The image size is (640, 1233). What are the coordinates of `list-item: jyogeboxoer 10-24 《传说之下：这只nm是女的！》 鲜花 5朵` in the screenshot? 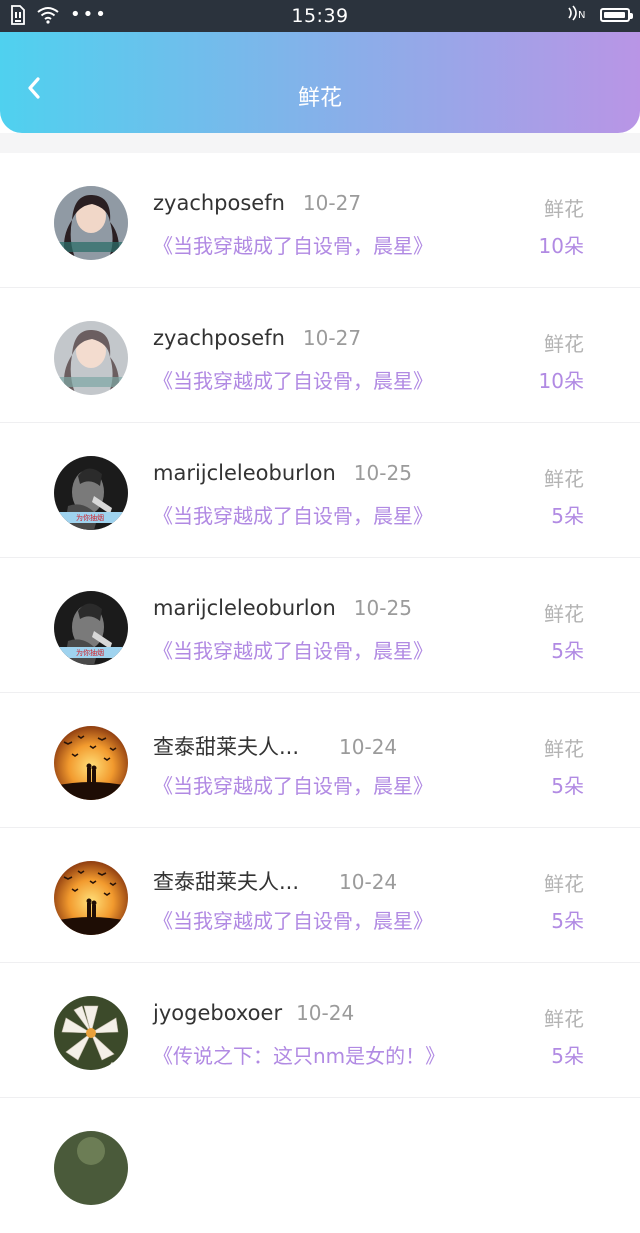 It's located at (320, 1030).